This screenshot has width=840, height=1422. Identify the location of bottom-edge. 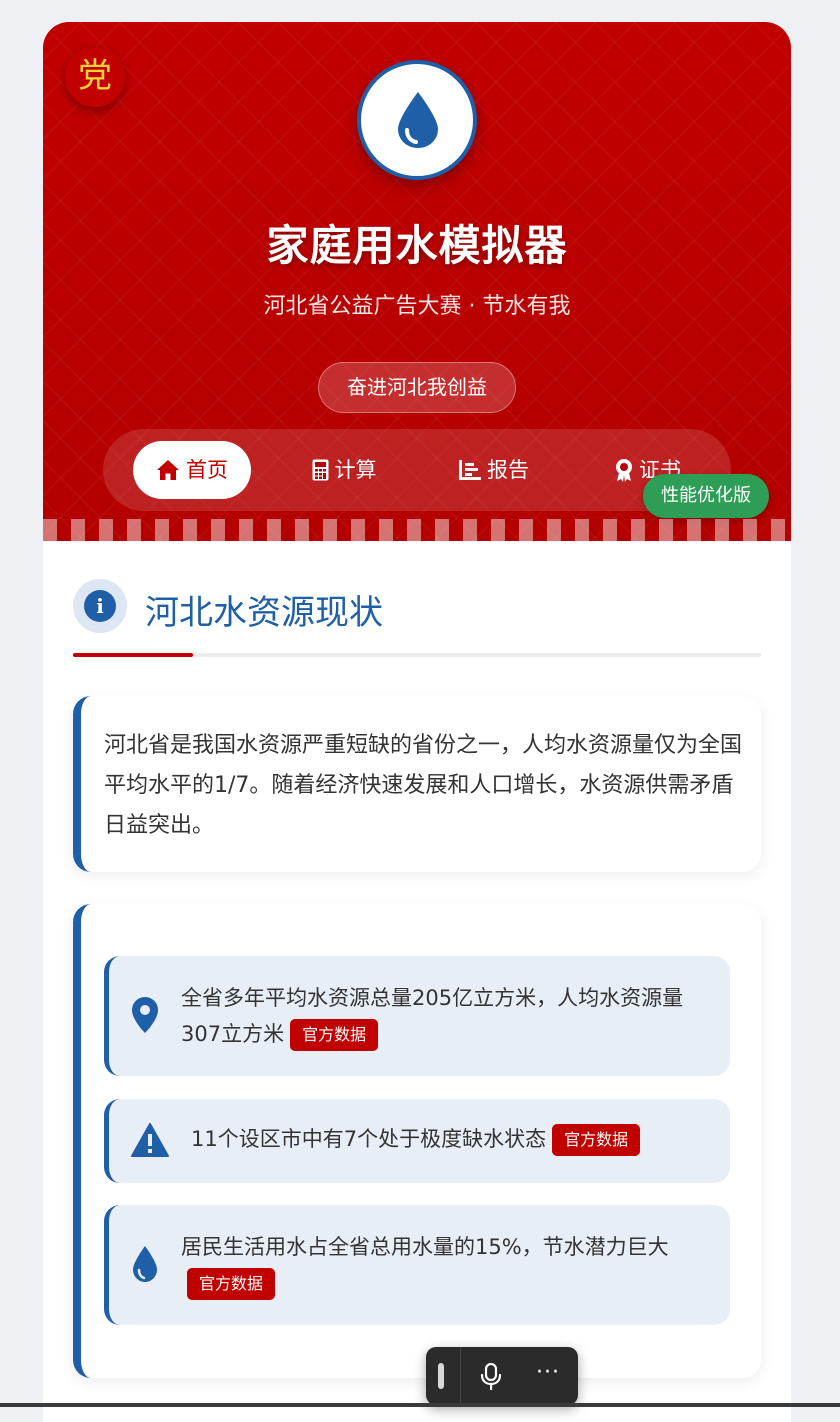
(420, 1405).